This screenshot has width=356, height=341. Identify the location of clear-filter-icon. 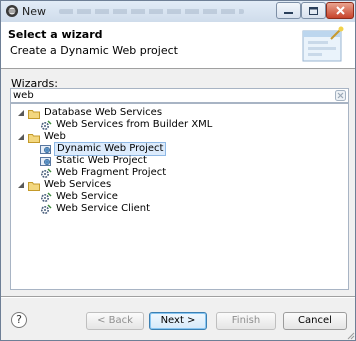
(340, 95).